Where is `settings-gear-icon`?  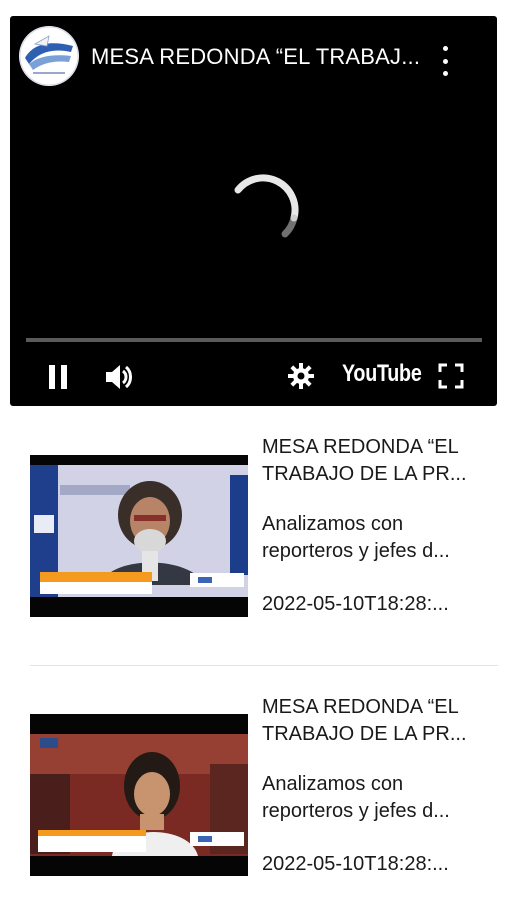
settings-gear-icon is located at coordinates (301, 376).